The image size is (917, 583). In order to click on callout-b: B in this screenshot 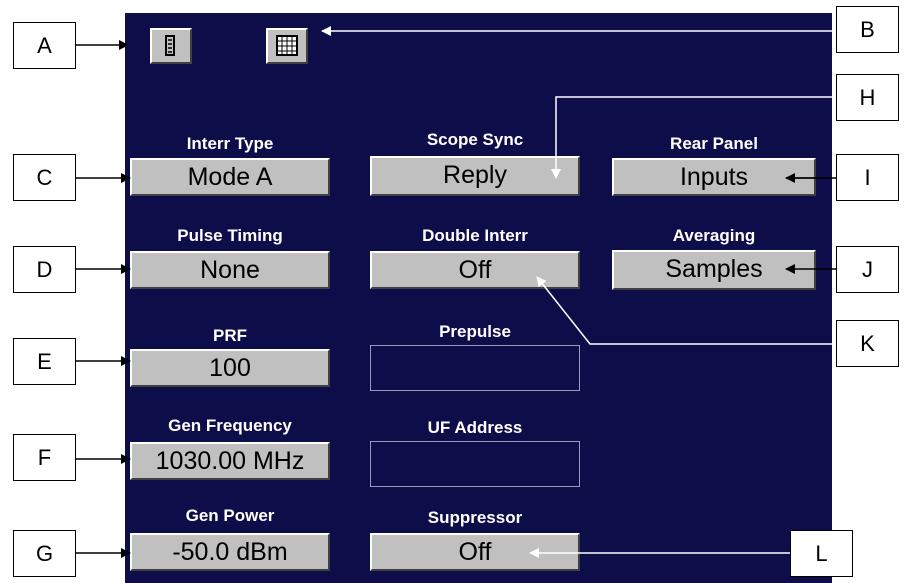, I will do `click(867, 29)`.